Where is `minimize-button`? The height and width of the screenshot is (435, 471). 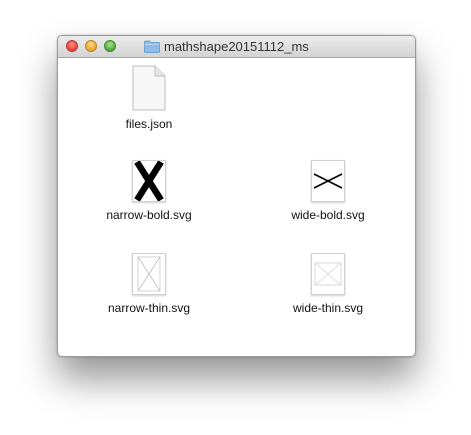 minimize-button is located at coordinates (91, 46).